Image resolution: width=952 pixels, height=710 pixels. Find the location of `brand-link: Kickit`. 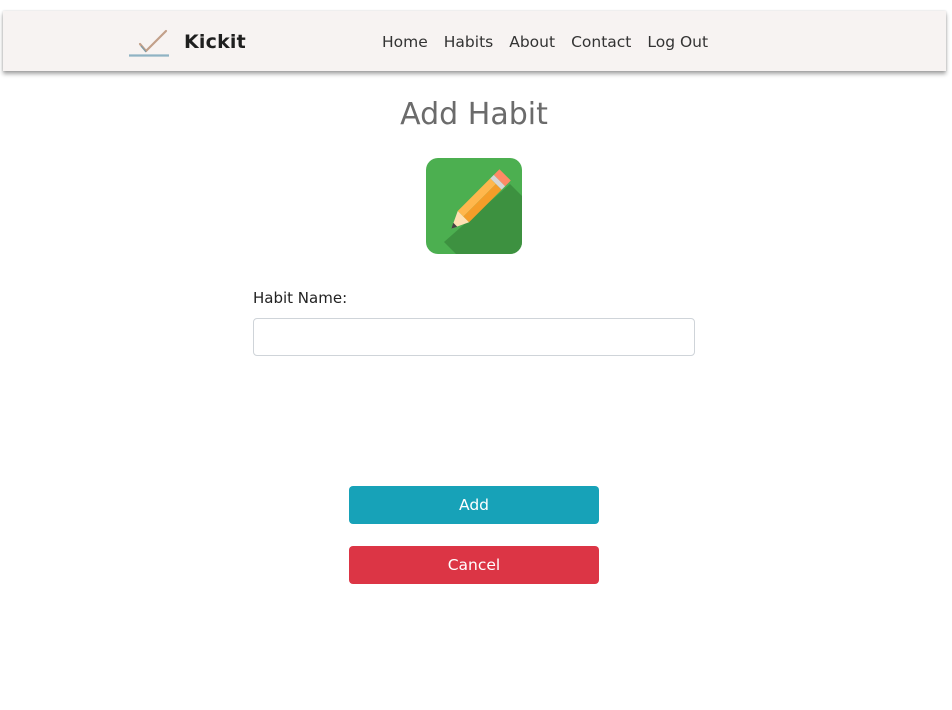

brand-link: Kickit is located at coordinates (187, 42).